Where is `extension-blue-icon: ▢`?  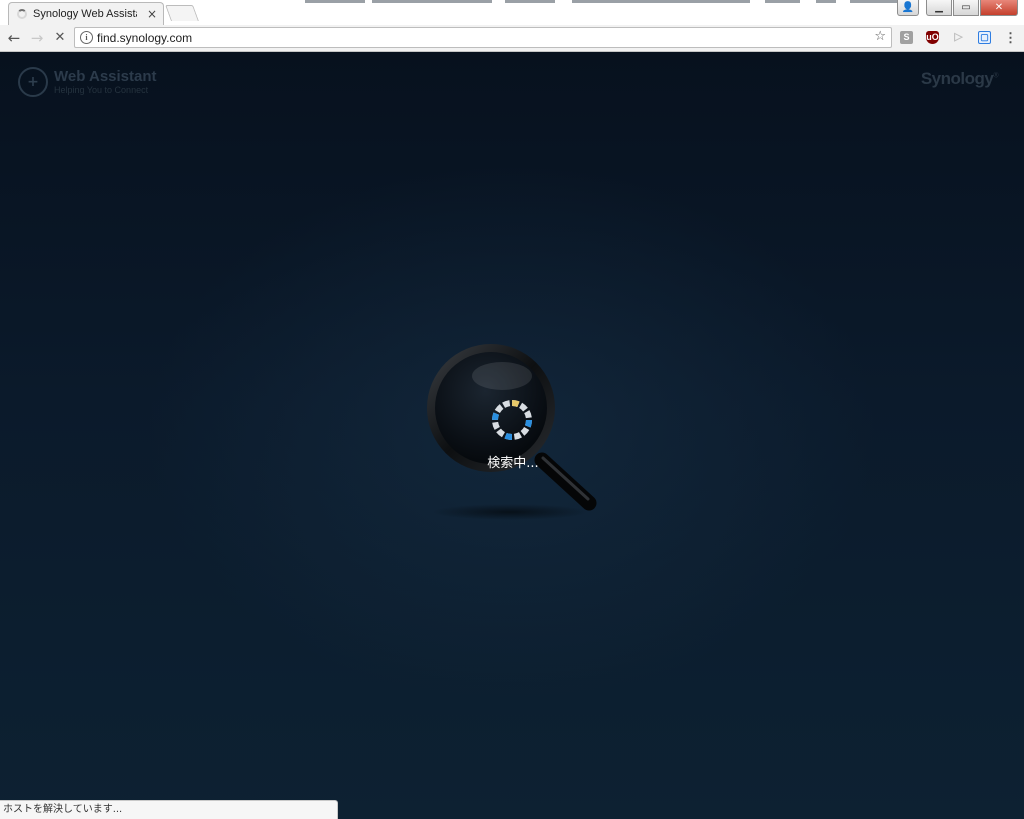 extension-blue-icon: ▢ is located at coordinates (984, 37).